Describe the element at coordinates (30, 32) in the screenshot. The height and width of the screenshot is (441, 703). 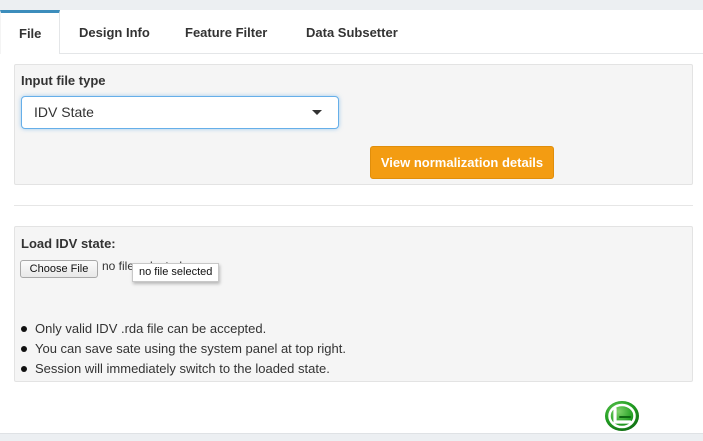
I see `tab-file: File` at that location.